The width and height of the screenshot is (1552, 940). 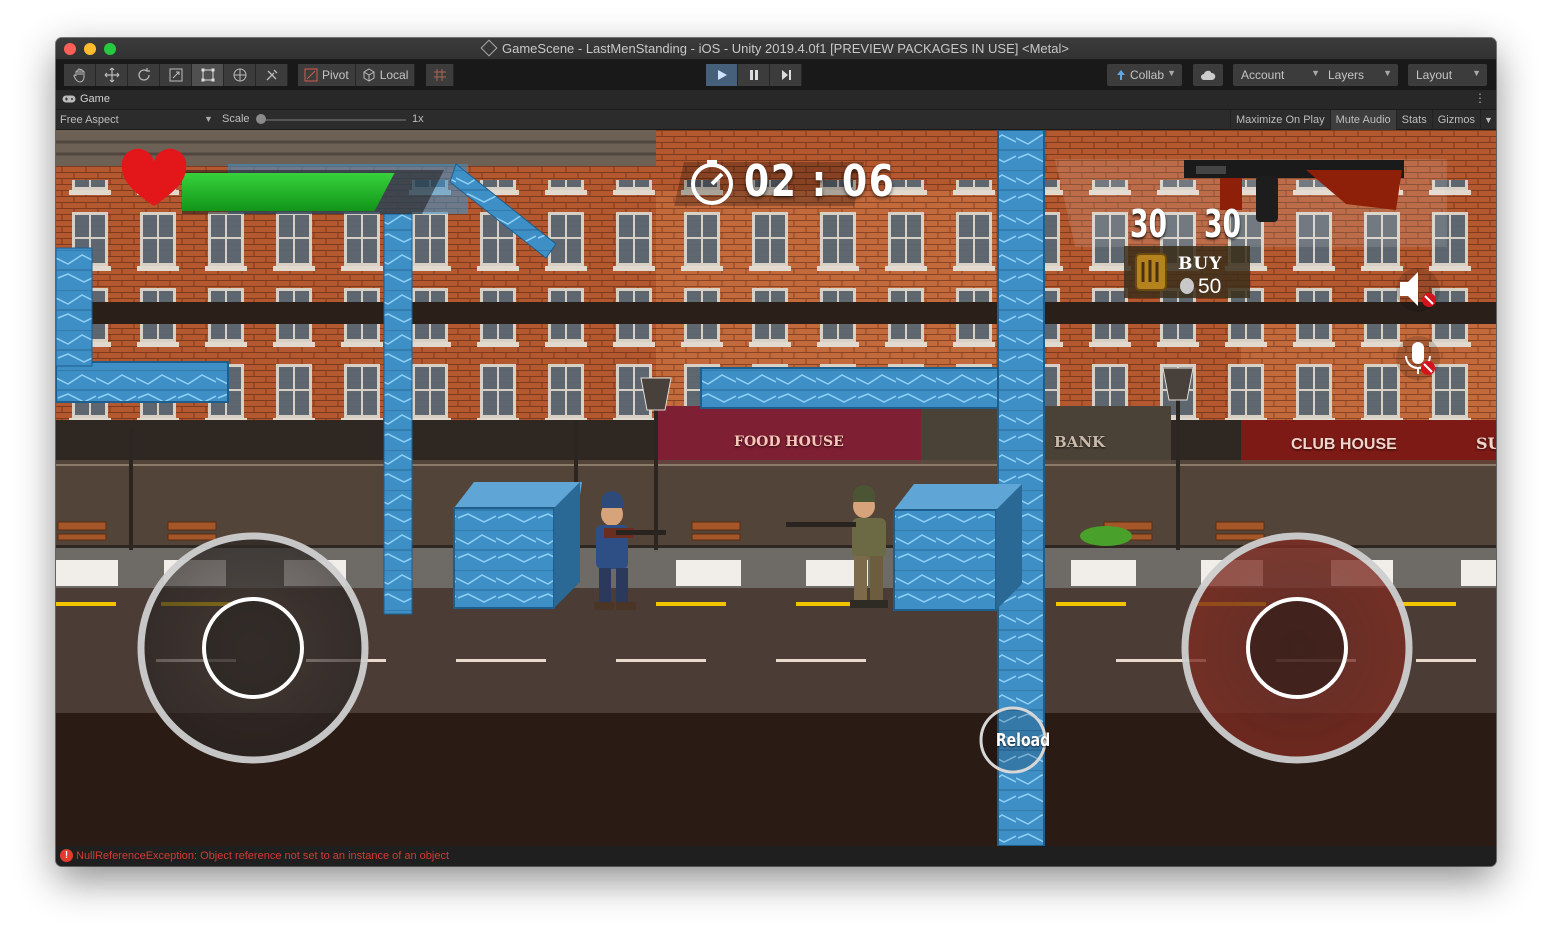 I want to click on scale-slider-track, so click(x=333, y=120).